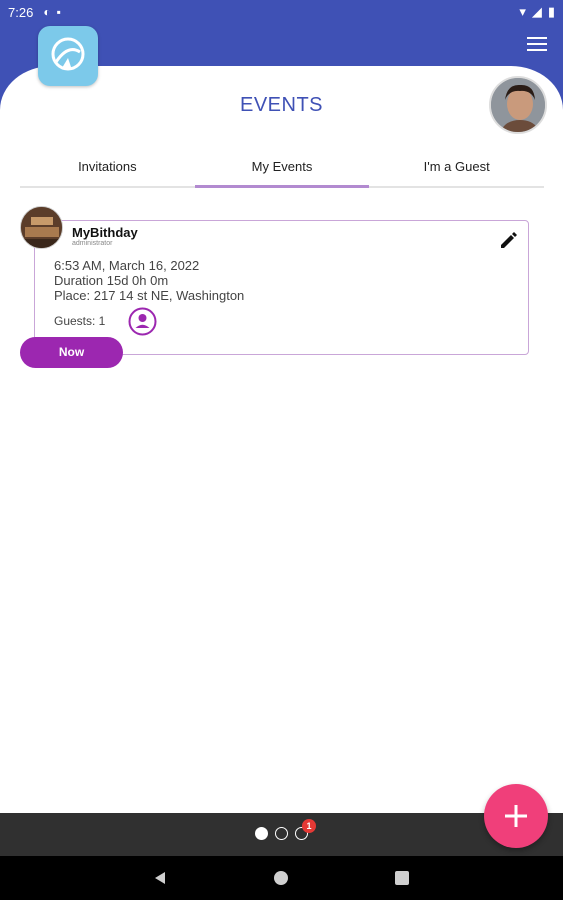 This screenshot has height=900, width=563. Describe the element at coordinates (522, 11) in the screenshot. I see `wifi-icon: ▾` at that location.